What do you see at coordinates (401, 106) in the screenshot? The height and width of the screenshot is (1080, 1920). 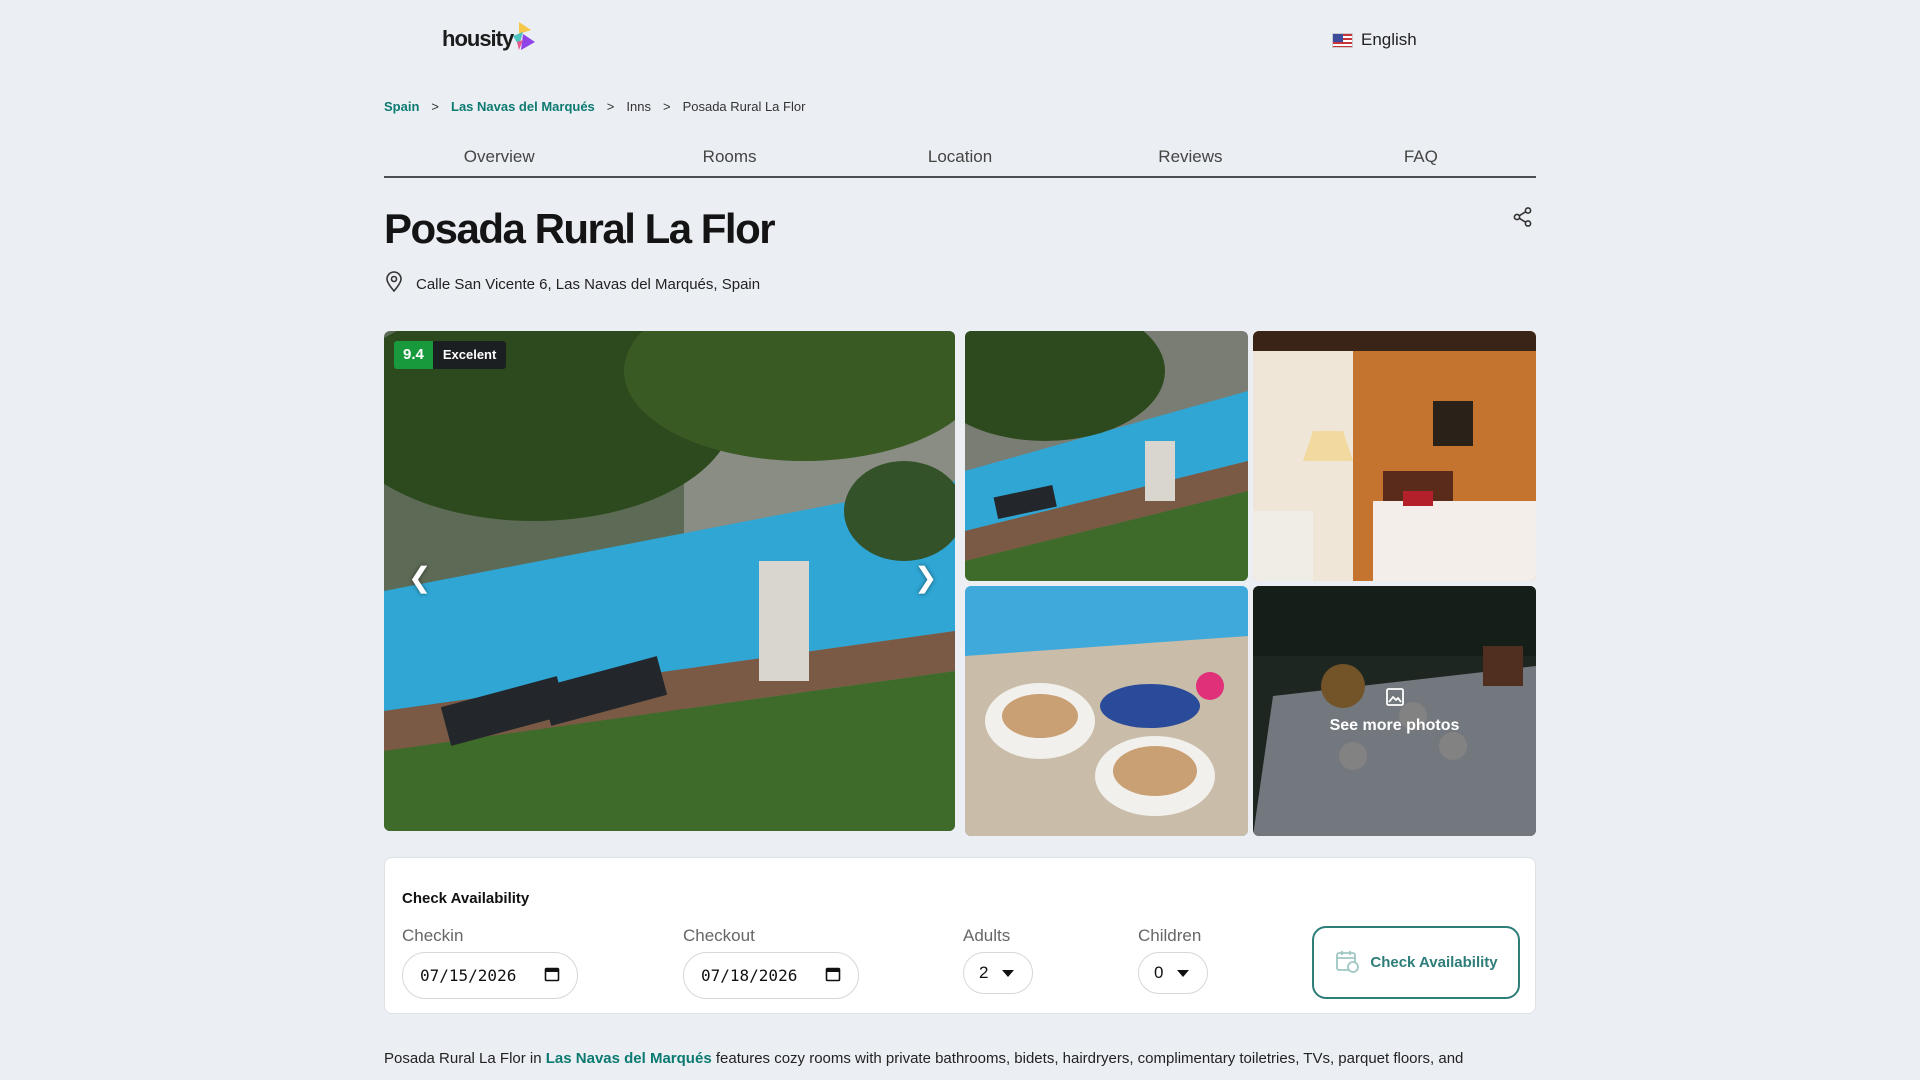 I see `breadcrumb-spain: Spain` at bounding box center [401, 106].